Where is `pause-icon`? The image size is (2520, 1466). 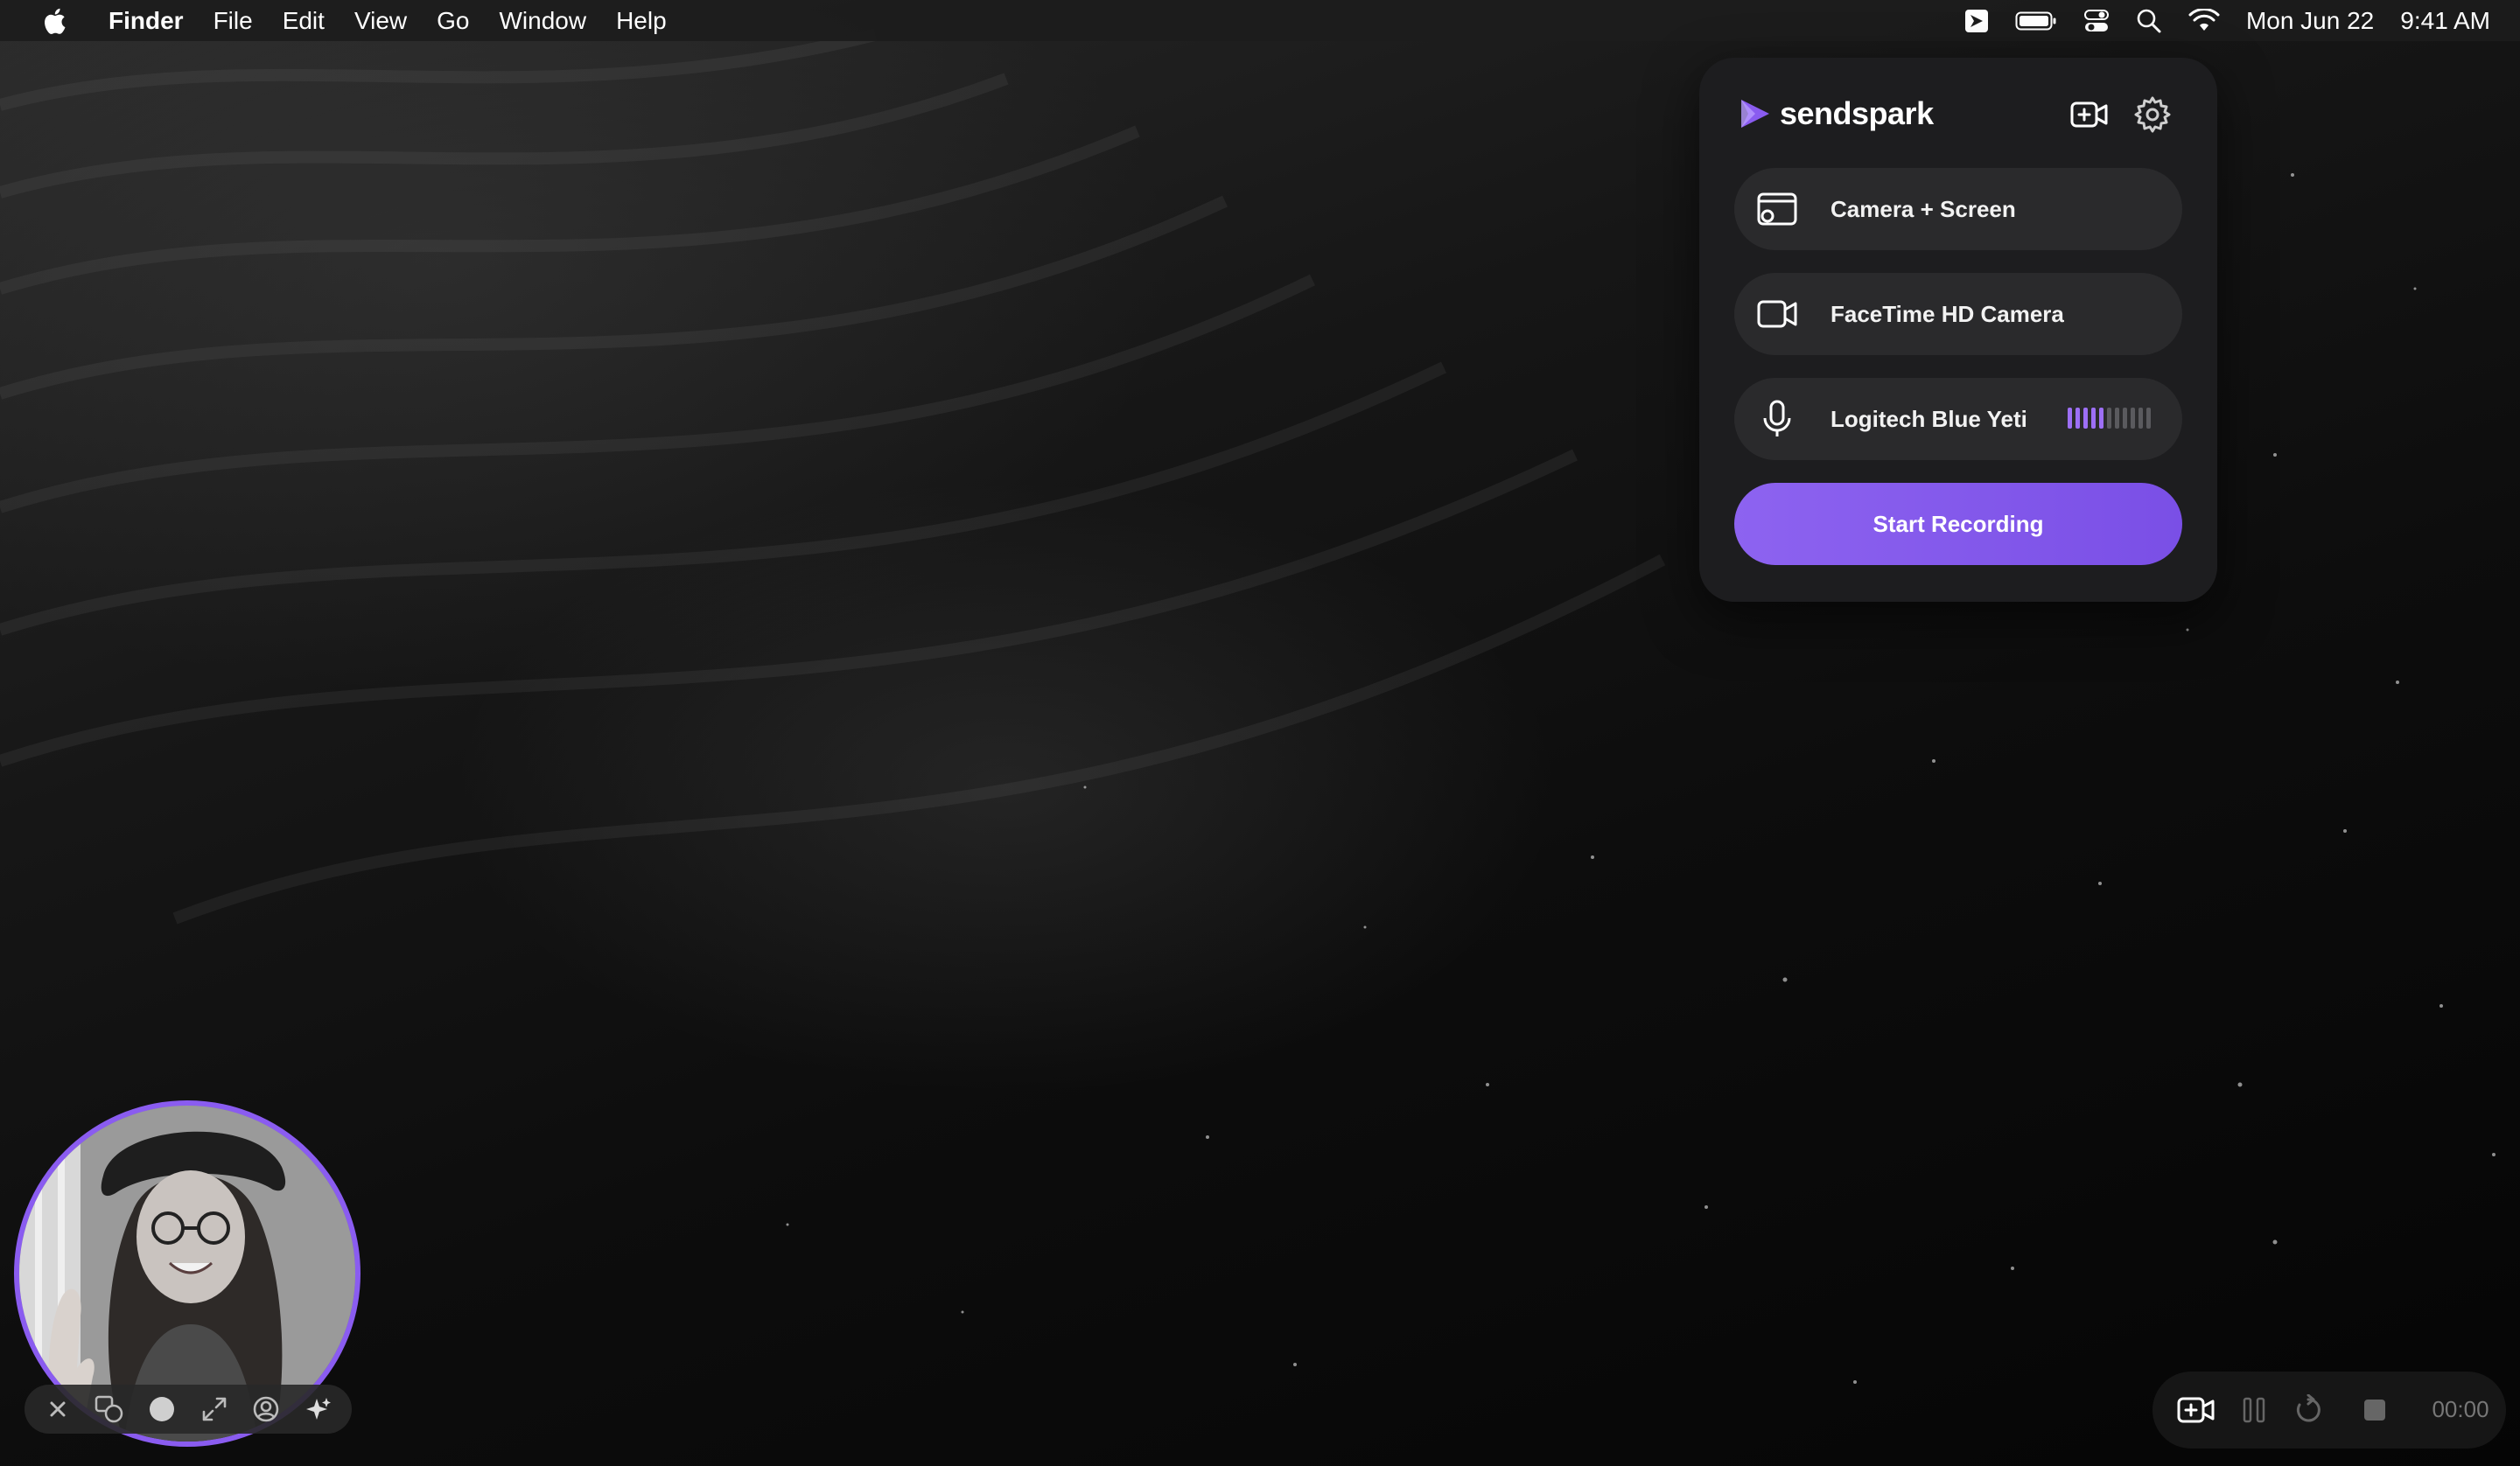 pause-icon is located at coordinates (2254, 1410).